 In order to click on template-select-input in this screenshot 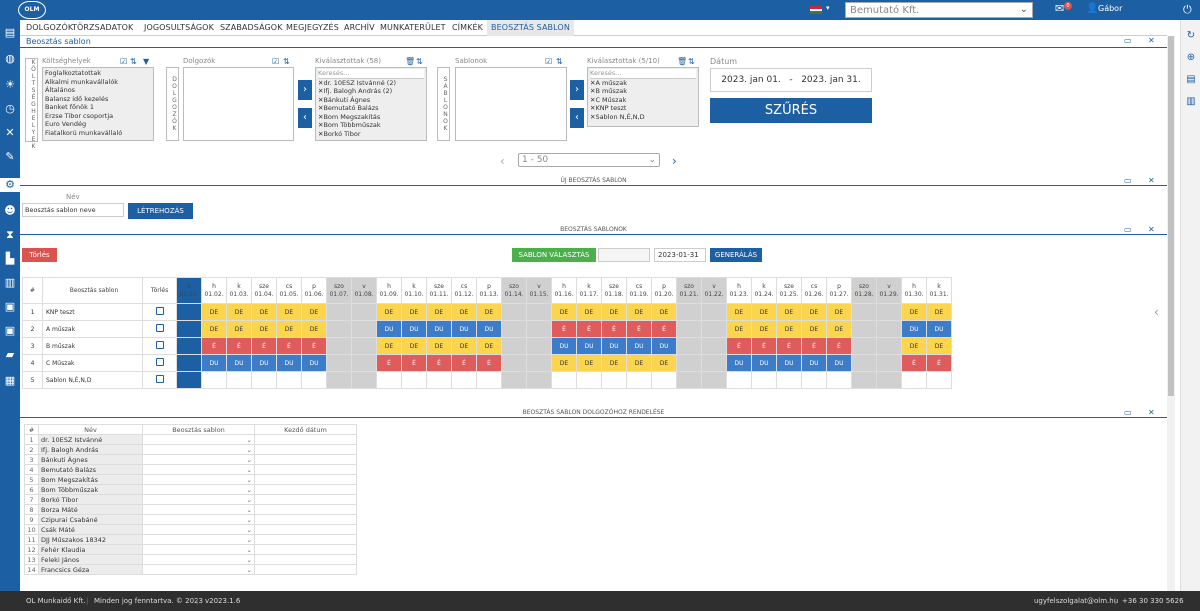, I will do `click(624, 255)`.